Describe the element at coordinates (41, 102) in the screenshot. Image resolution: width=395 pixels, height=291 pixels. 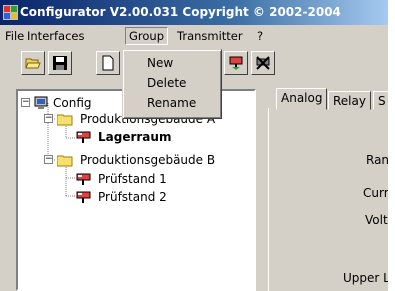
I see `computer-icon` at that location.